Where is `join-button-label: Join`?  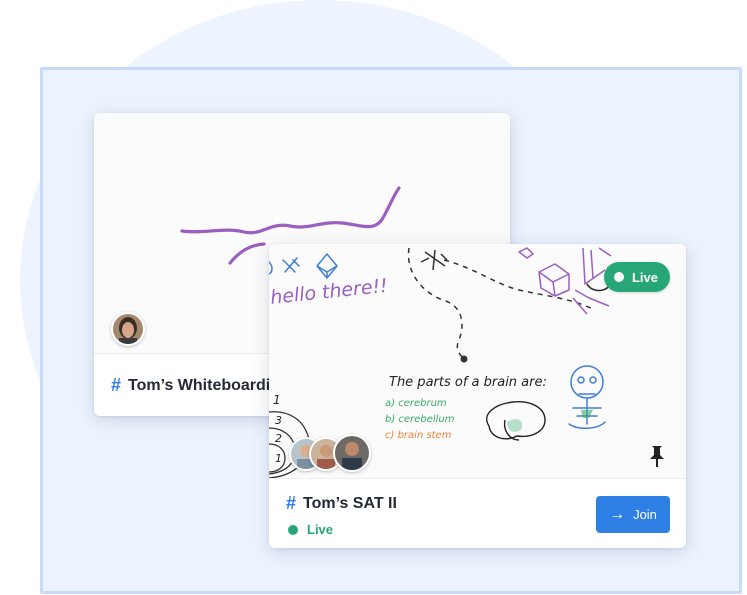 join-button-label: Join is located at coordinates (645, 514).